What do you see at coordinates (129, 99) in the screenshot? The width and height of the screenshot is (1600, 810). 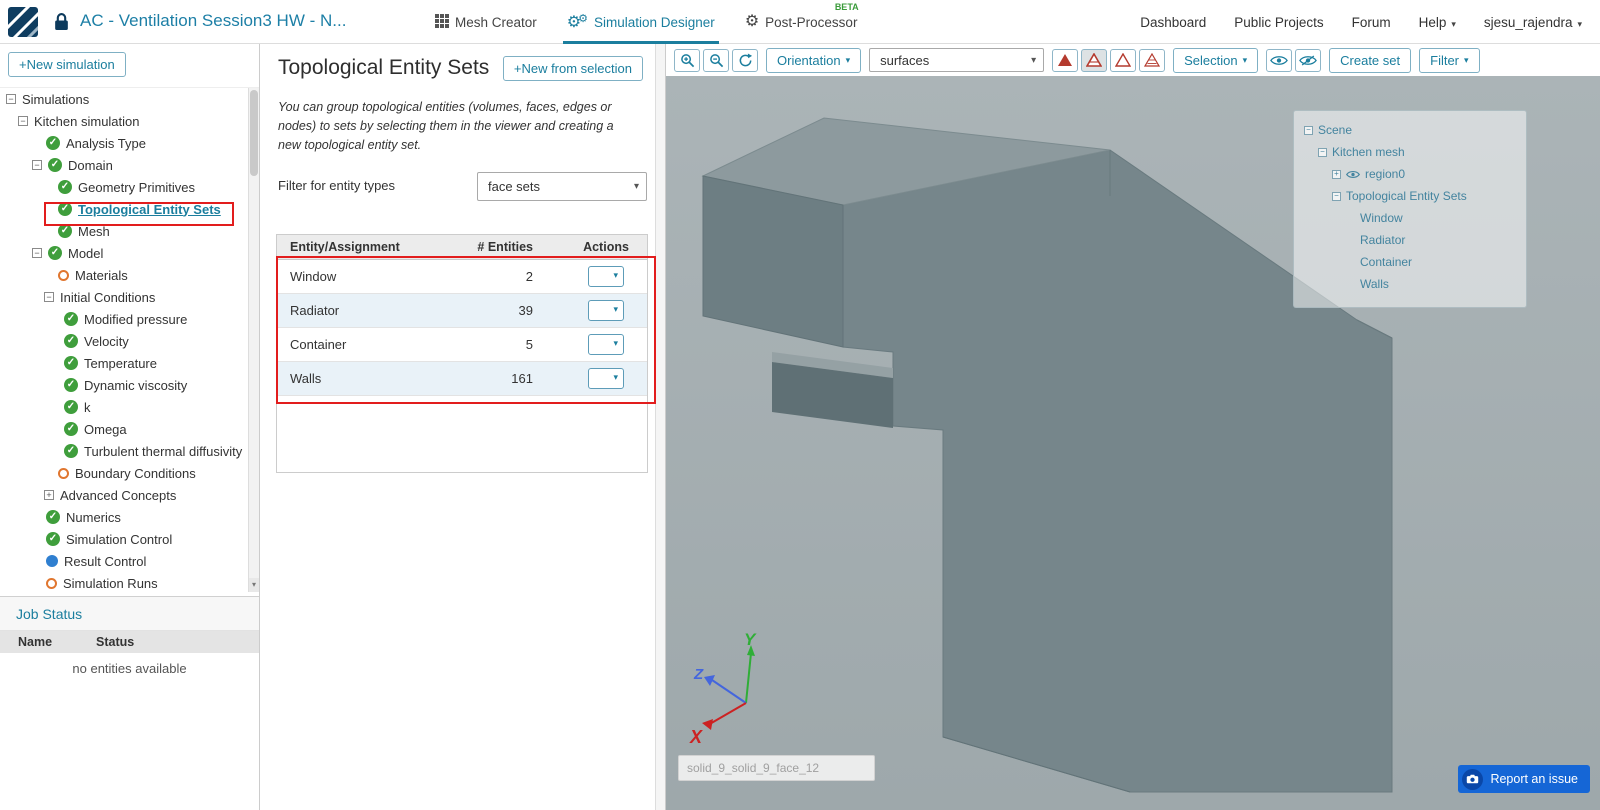 I see `tree-item-simulations: Simulations` at bounding box center [129, 99].